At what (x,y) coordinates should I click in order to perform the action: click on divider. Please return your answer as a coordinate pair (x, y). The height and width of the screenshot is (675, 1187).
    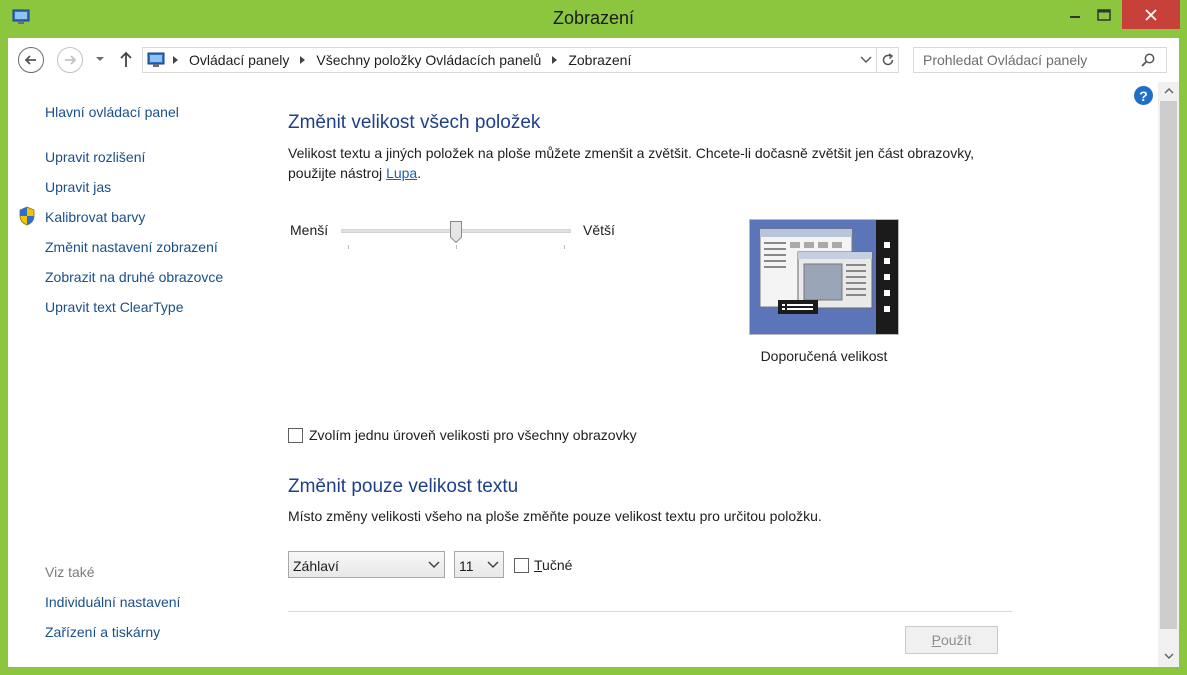
    Looking at the image, I should click on (650, 611).